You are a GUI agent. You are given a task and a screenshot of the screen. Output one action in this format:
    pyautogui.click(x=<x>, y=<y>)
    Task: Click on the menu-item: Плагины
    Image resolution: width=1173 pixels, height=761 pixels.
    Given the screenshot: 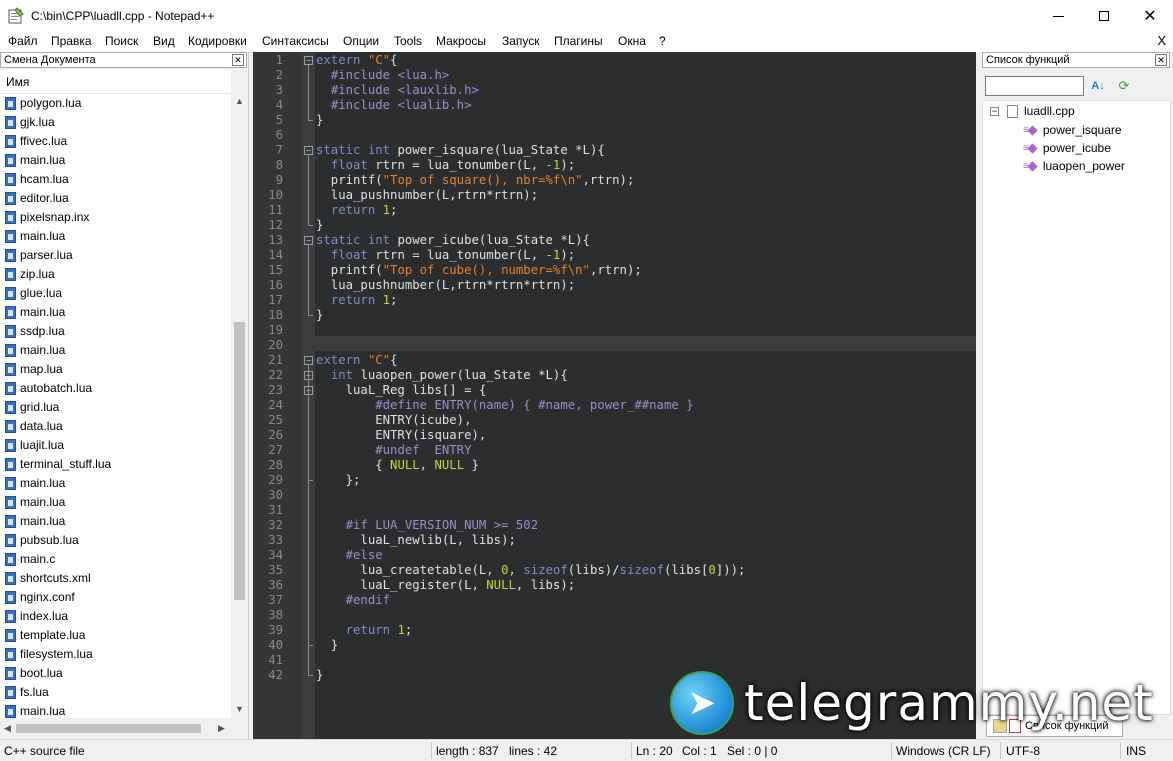 What is the action you would take?
    pyautogui.click(x=578, y=41)
    